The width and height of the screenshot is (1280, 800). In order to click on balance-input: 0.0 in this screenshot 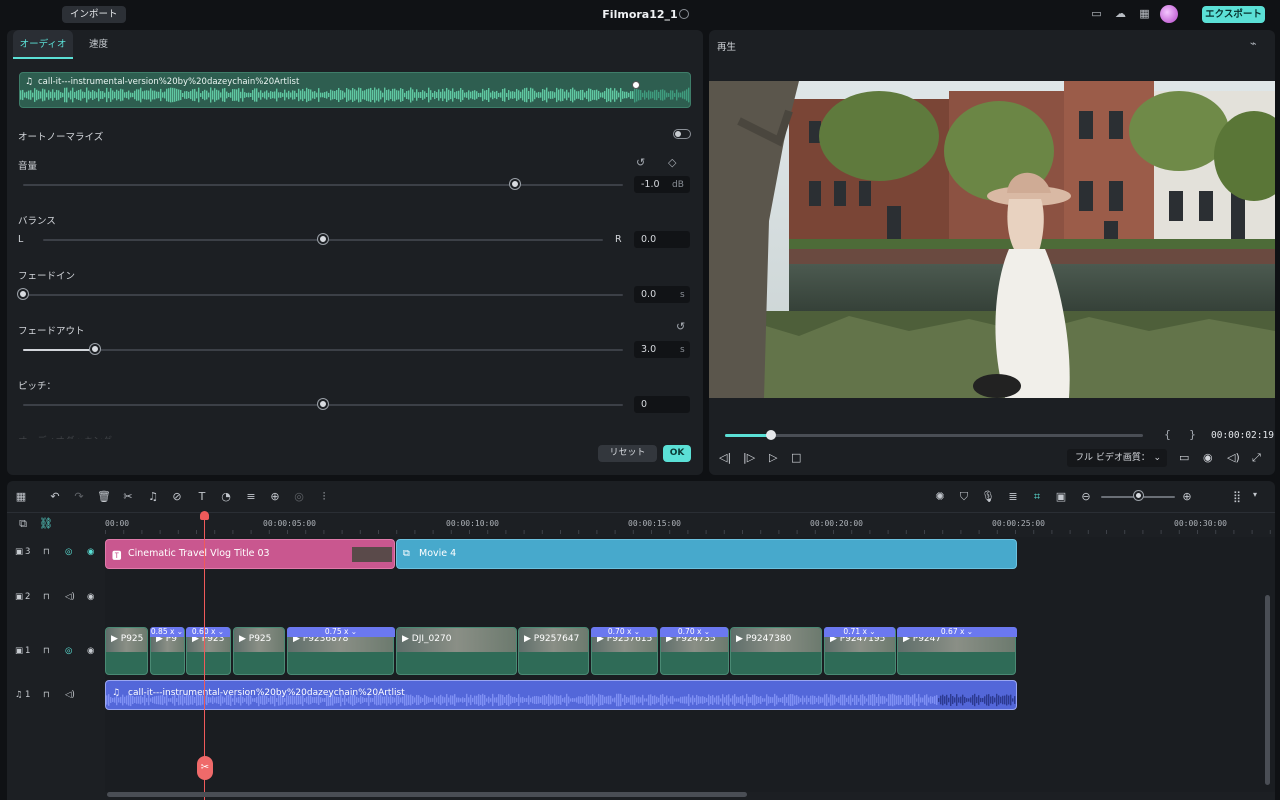, I will do `click(662, 239)`.